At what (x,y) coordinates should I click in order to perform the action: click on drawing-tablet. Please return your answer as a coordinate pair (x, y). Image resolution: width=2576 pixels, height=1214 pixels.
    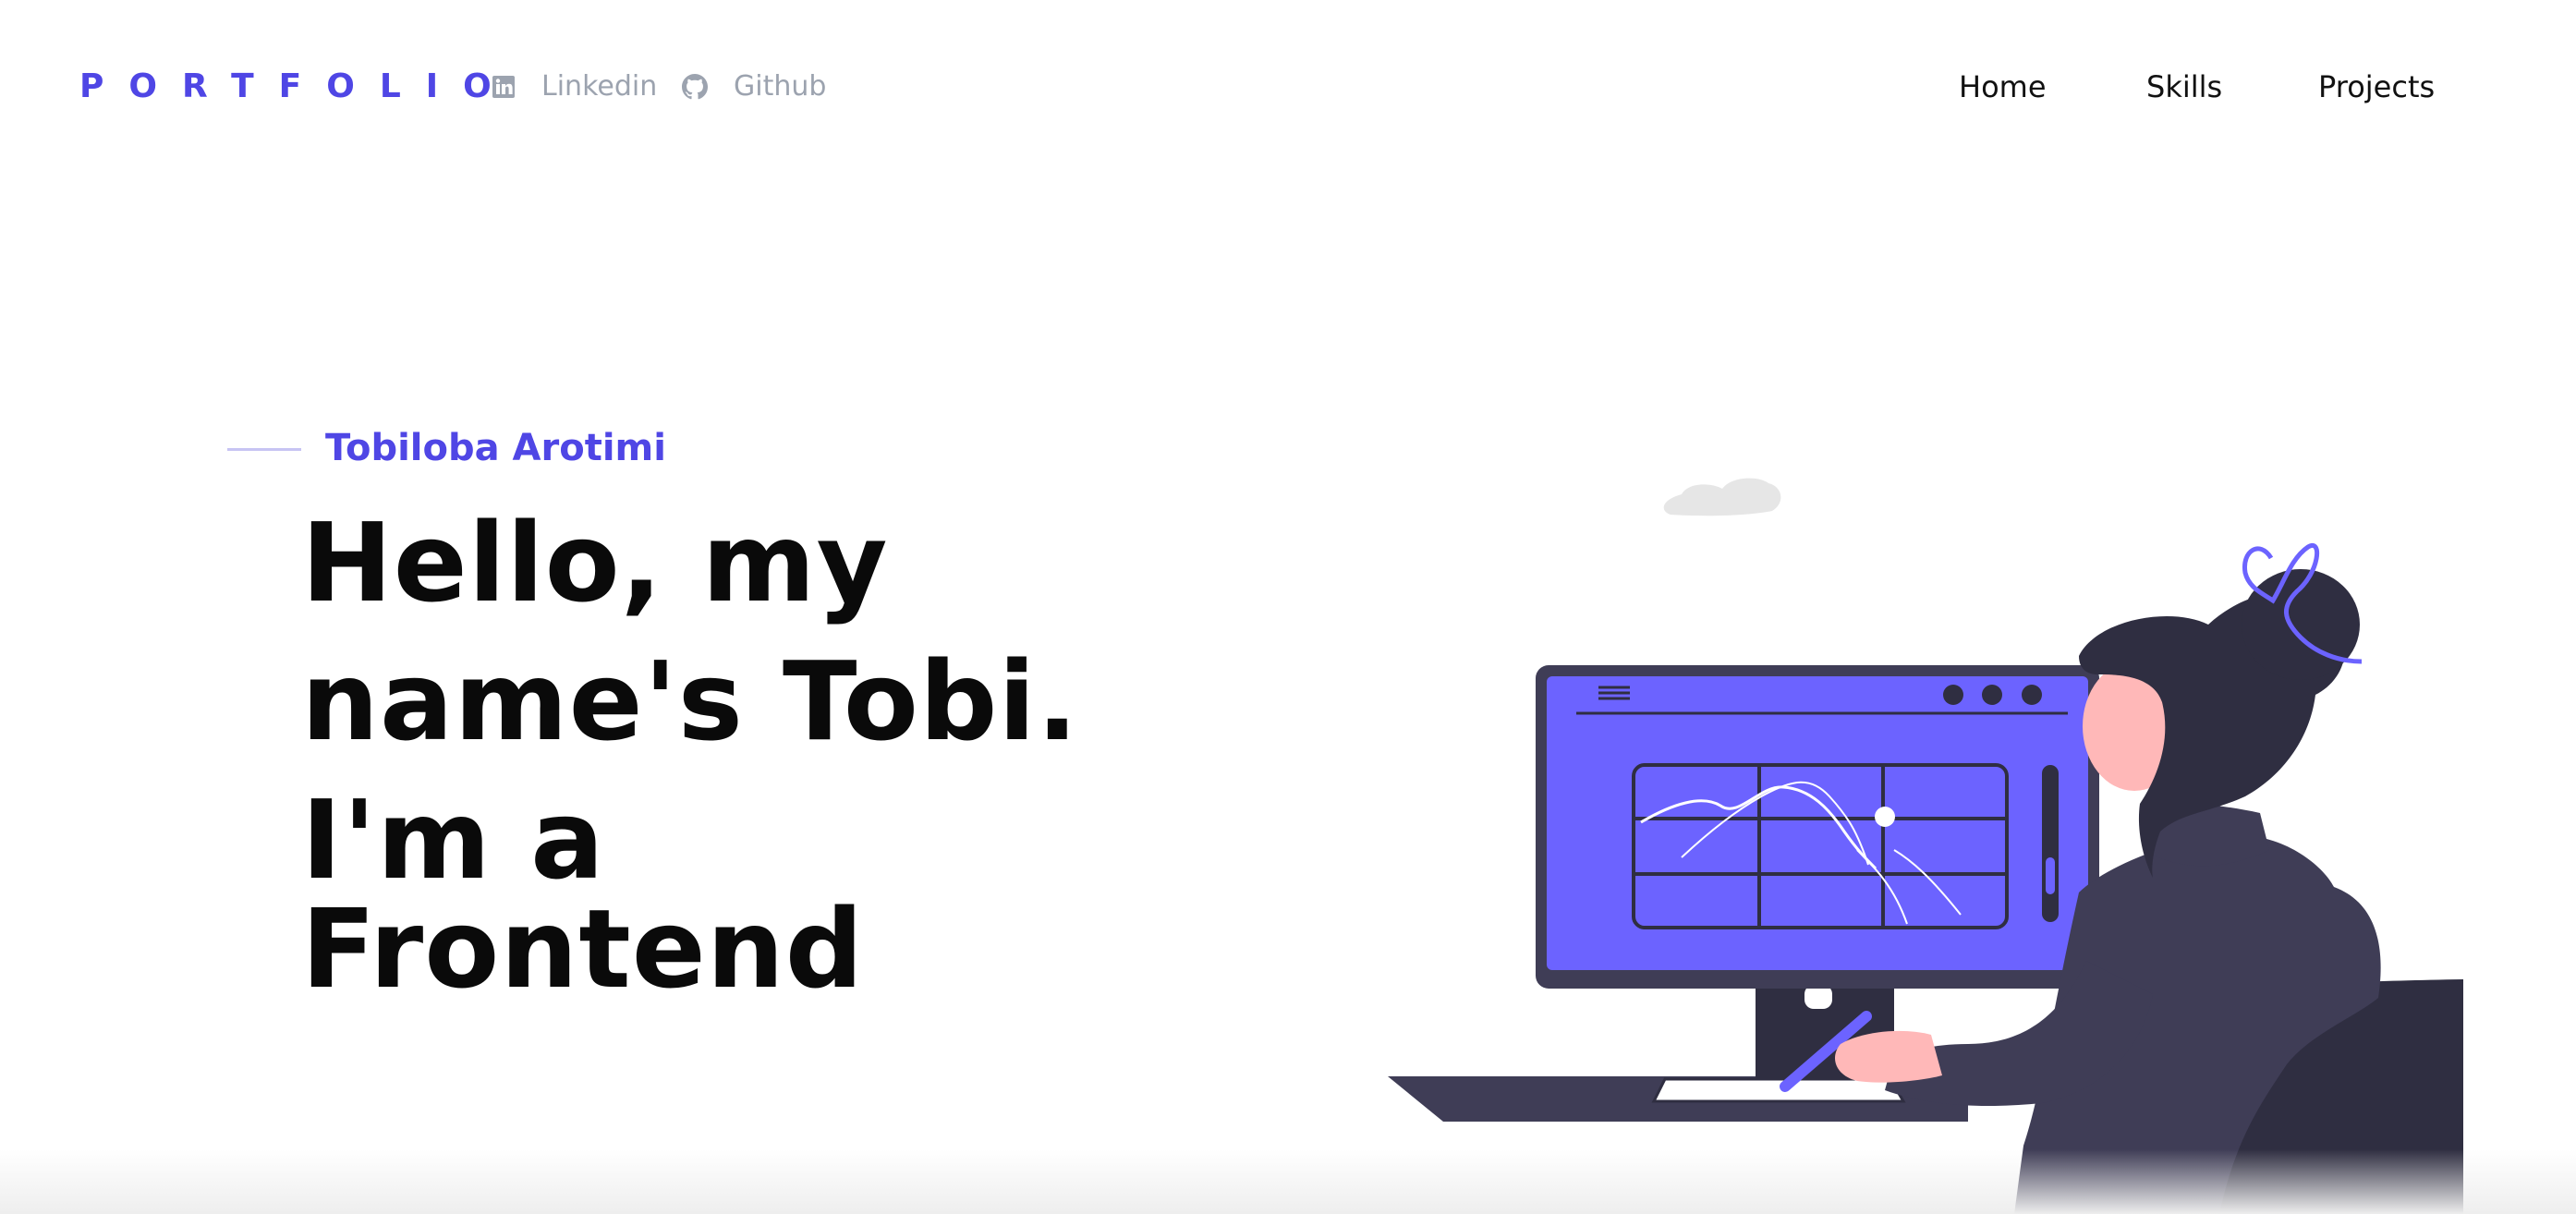
    Looking at the image, I should click on (1778, 1090).